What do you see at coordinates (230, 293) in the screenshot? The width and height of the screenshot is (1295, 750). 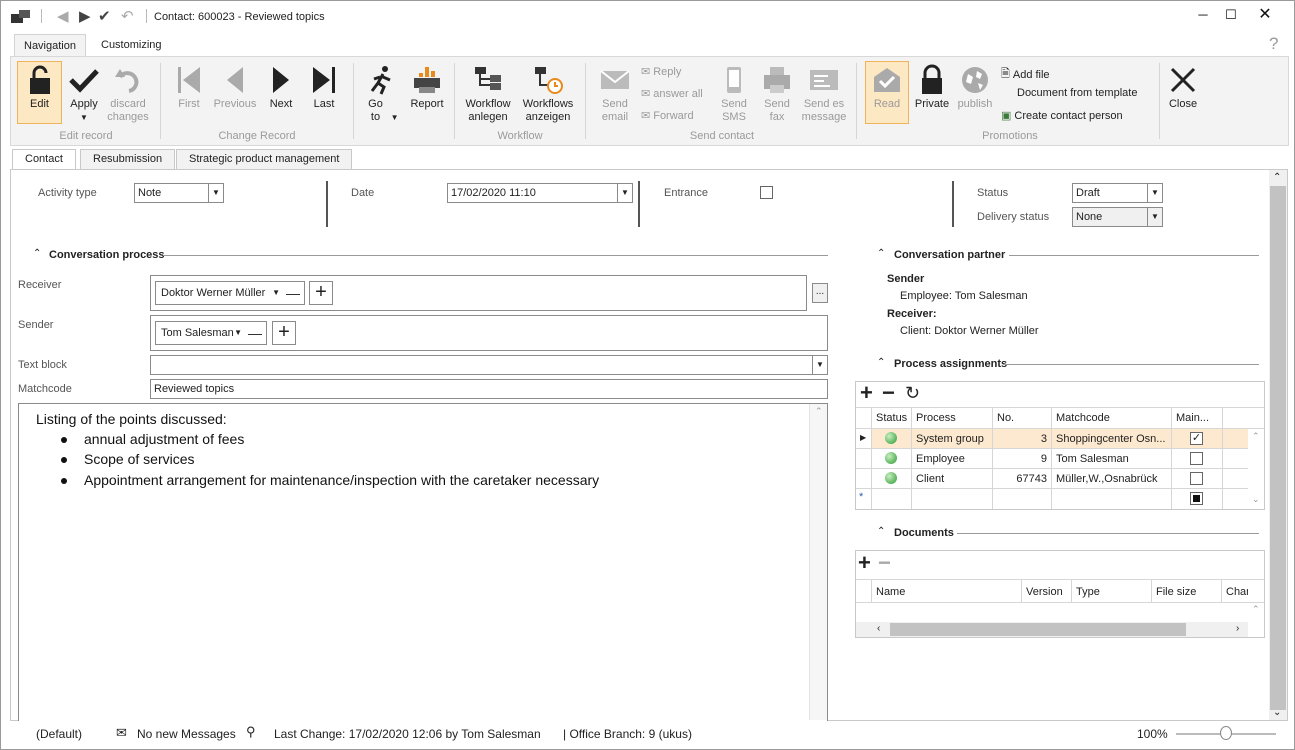 I see `receiver-chip: Doktor Werner Müller ▼ —` at bounding box center [230, 293].